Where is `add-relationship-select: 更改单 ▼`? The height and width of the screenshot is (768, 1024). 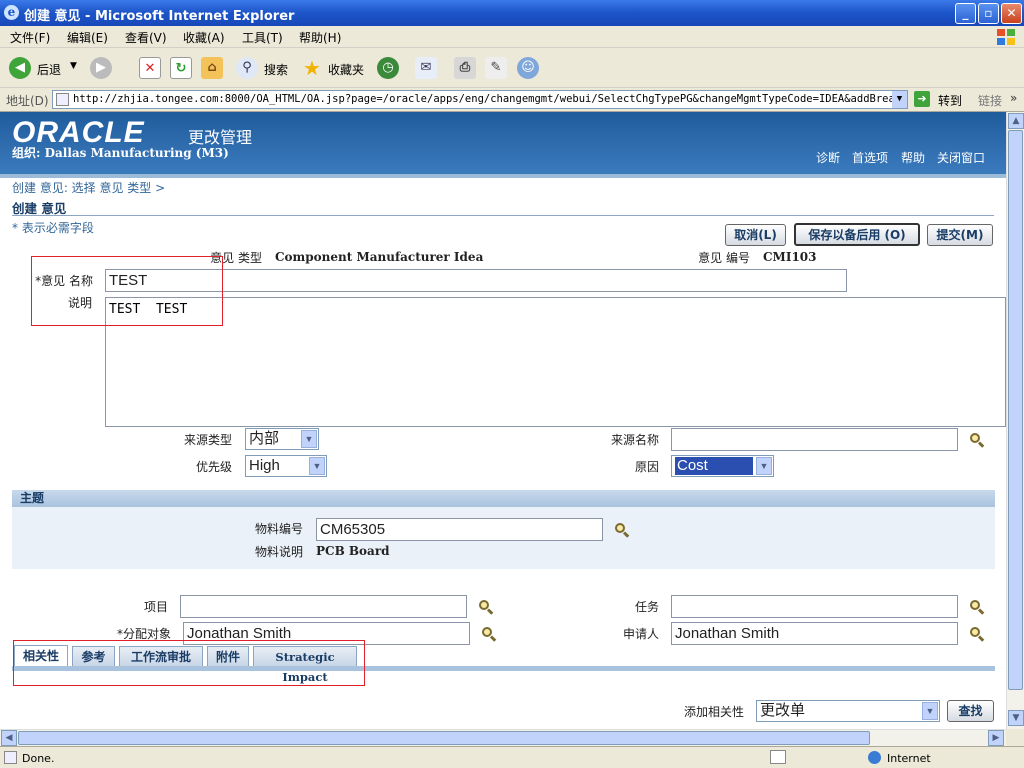
add-relationship-select: 更改单 ▼ is located at coordinates (848, 711).